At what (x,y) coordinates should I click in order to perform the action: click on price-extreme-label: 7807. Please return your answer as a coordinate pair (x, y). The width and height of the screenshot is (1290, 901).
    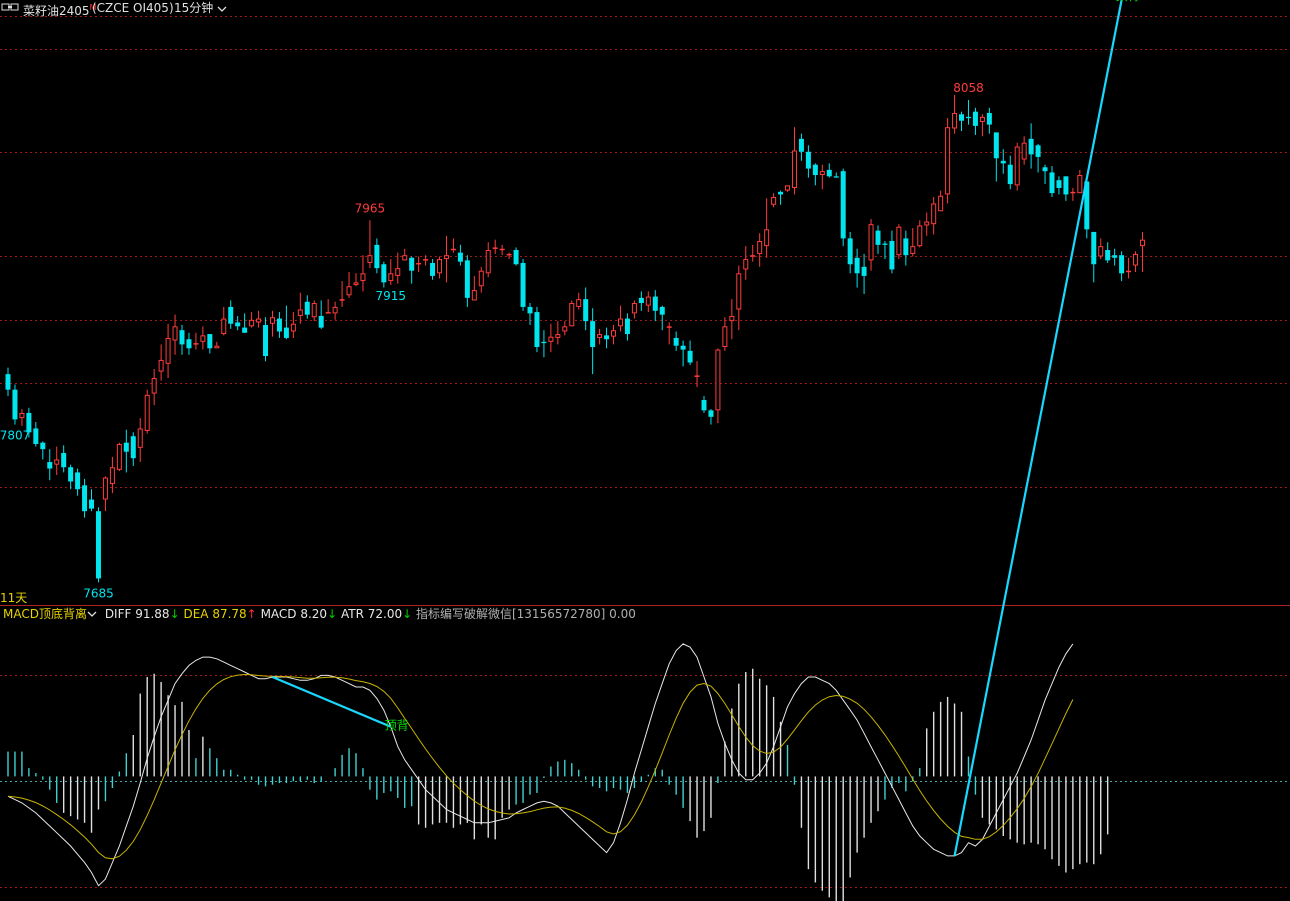
    Looking at the image, I should click on (15, 436).